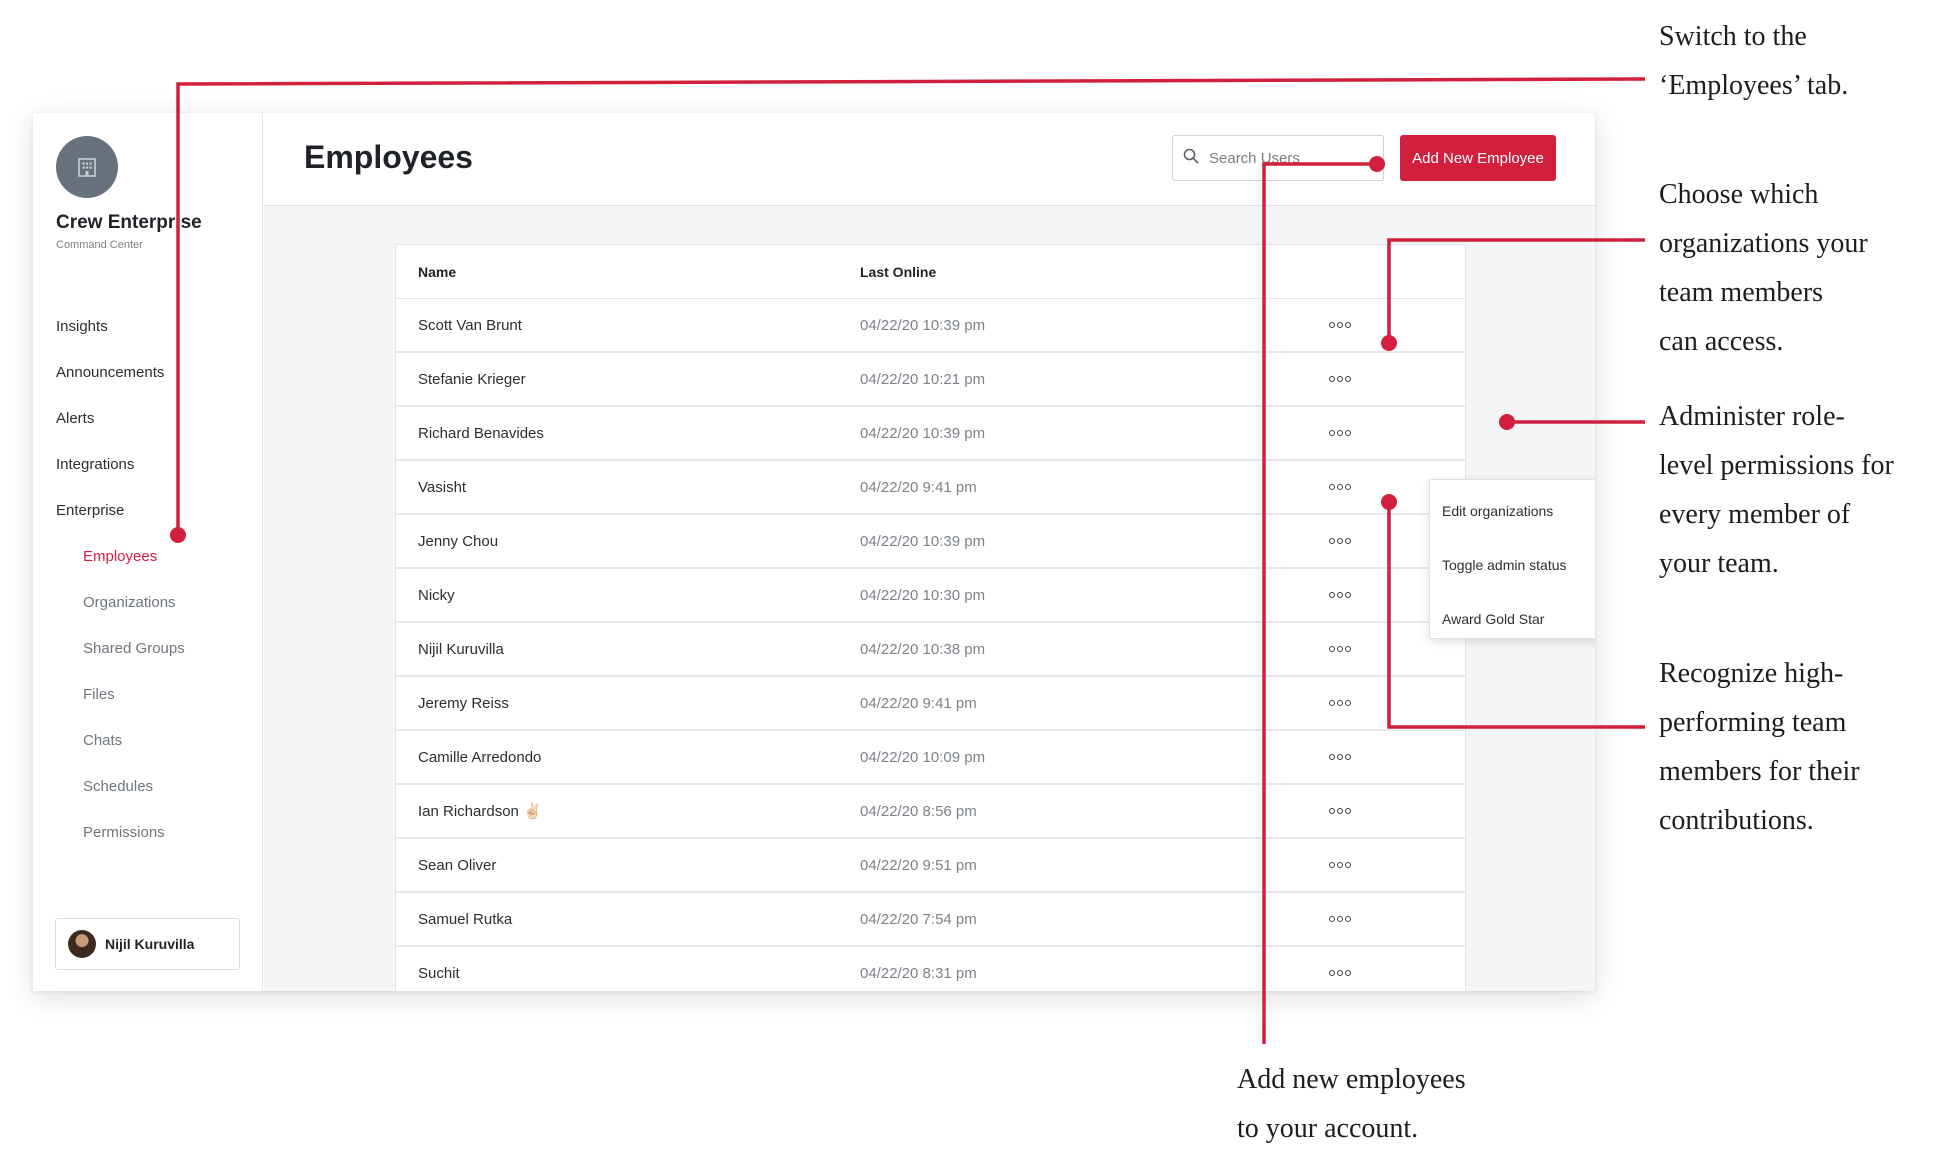  What do you see at coordinates (439, 973) in the screenshot?
I see `employee-name: Suchit` at bounding box center [439, 973].